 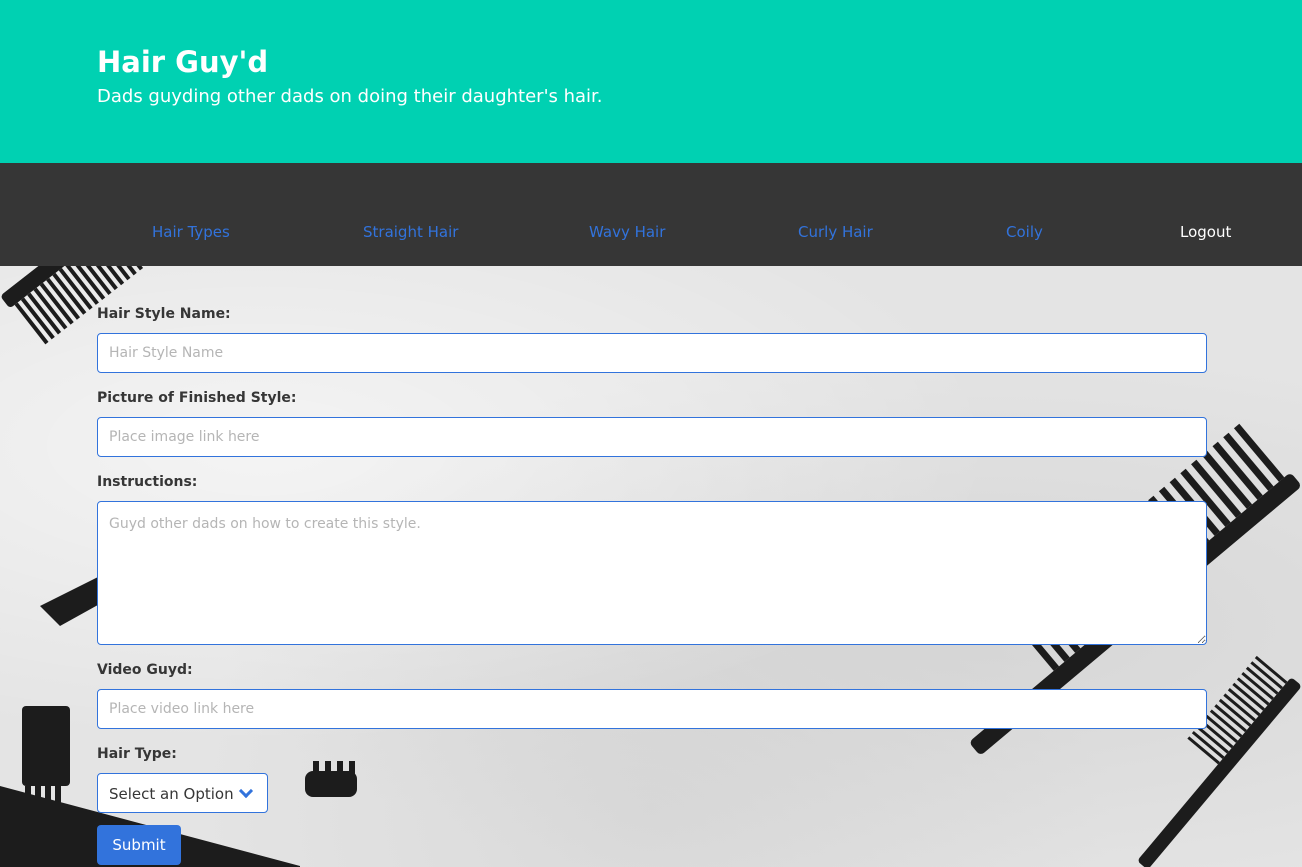 I want to click on logout-link: Logout, so click(x=1205, y=232).